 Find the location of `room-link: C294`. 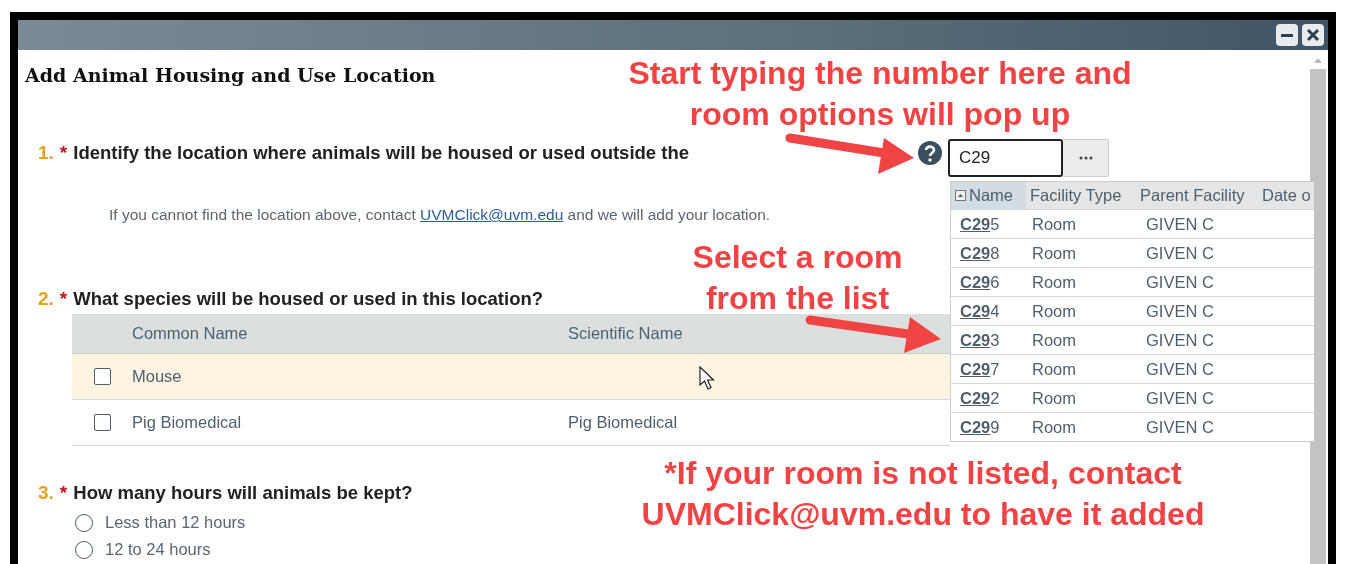

room-link: C294 is located at coordinates (988, 311).